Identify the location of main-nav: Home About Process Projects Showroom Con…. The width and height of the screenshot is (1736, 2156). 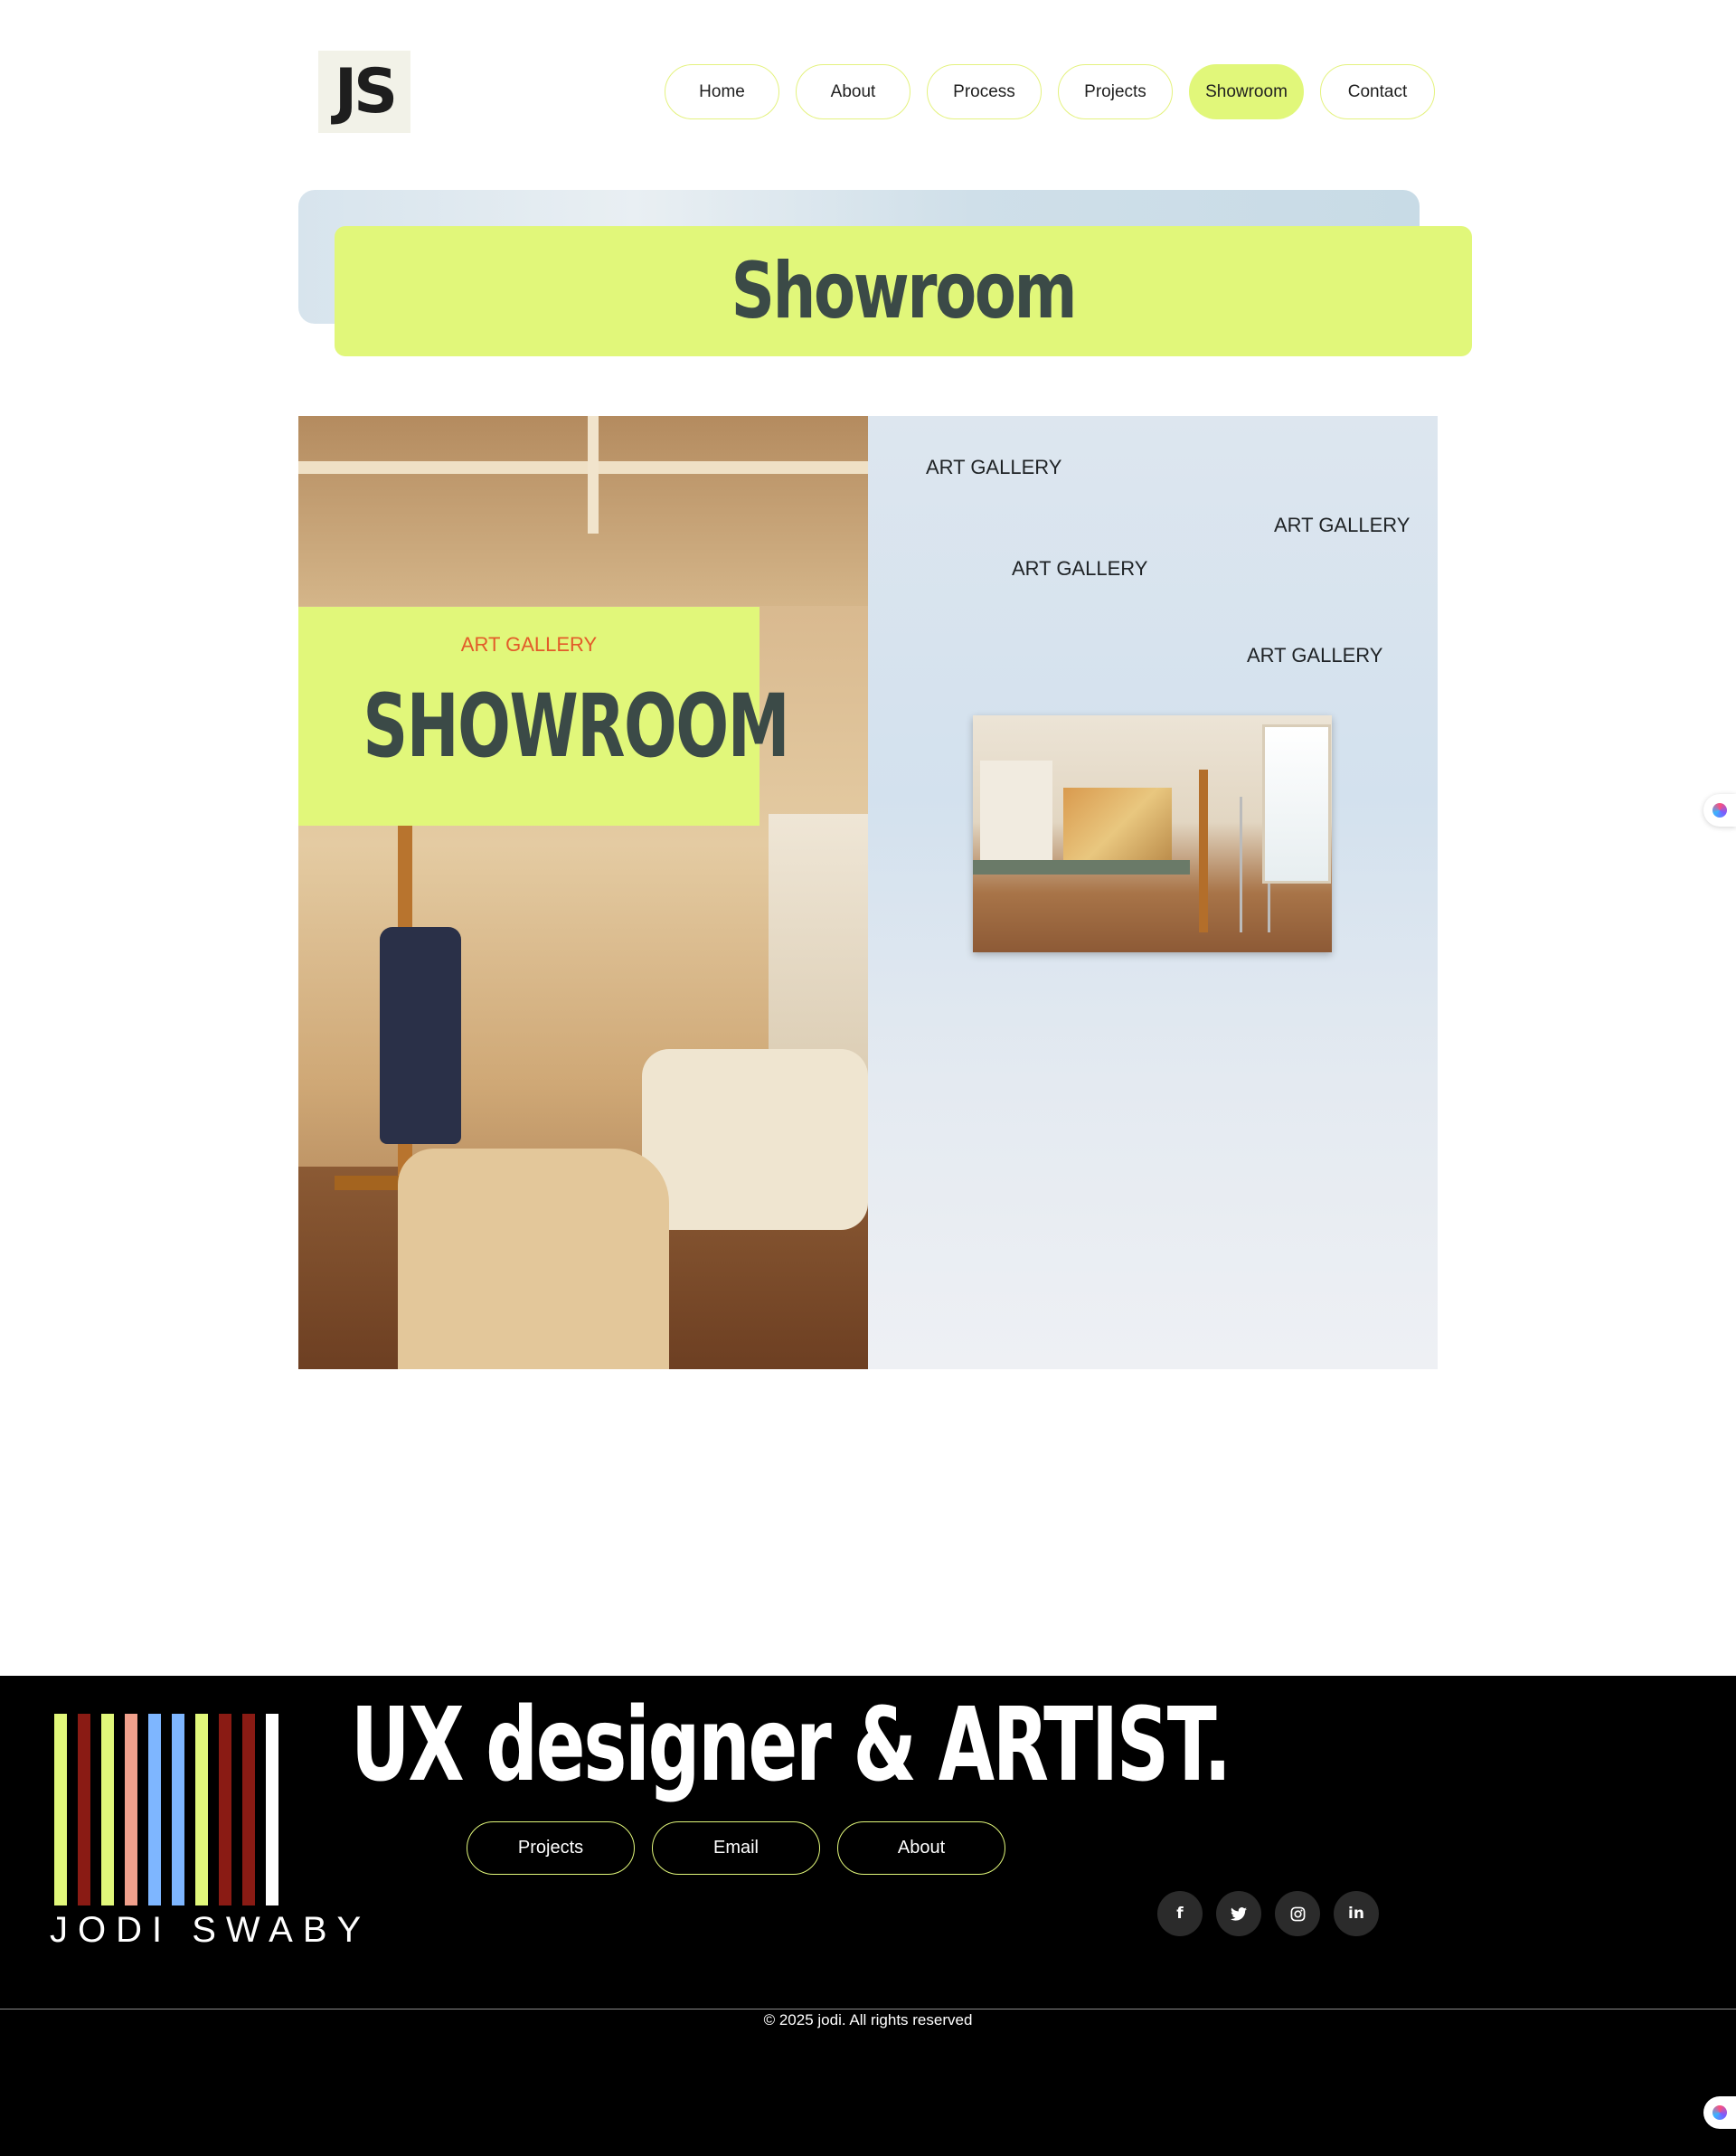
(1050, 91).